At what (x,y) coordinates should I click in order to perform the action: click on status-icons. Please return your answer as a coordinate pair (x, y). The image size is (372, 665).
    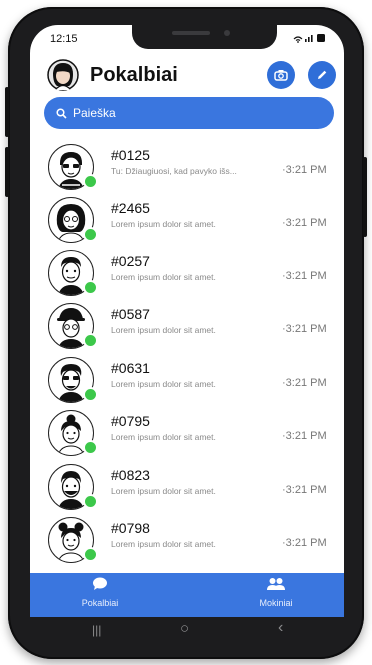
    Looking at the image, I should click on (310, 39).